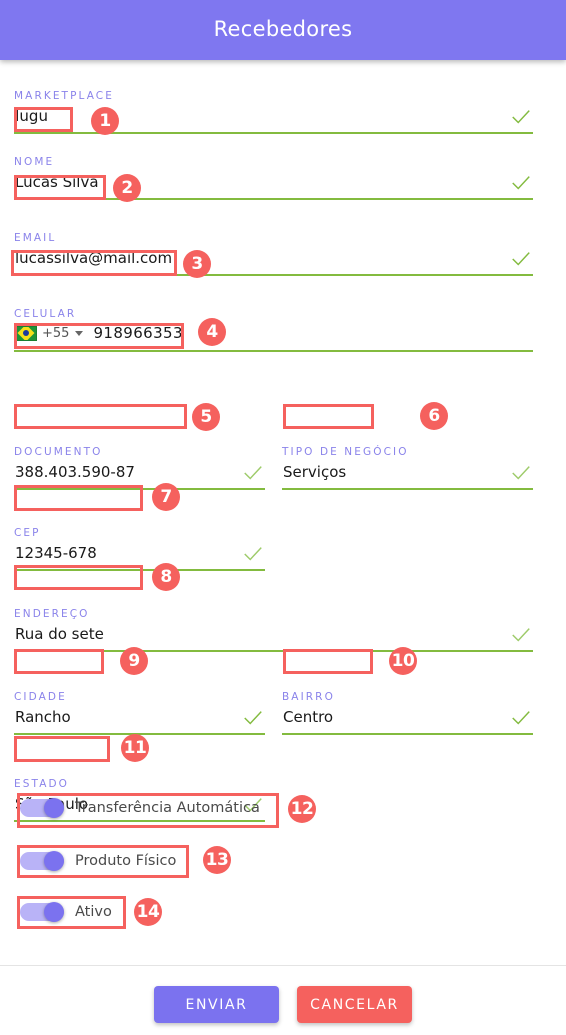 This screenshot has width=566, height=1035. What do you see at coordinates (42, 861) in the screenshot?
I see `toggle-switch-produto-fisico` at bounding box center [42, 861].